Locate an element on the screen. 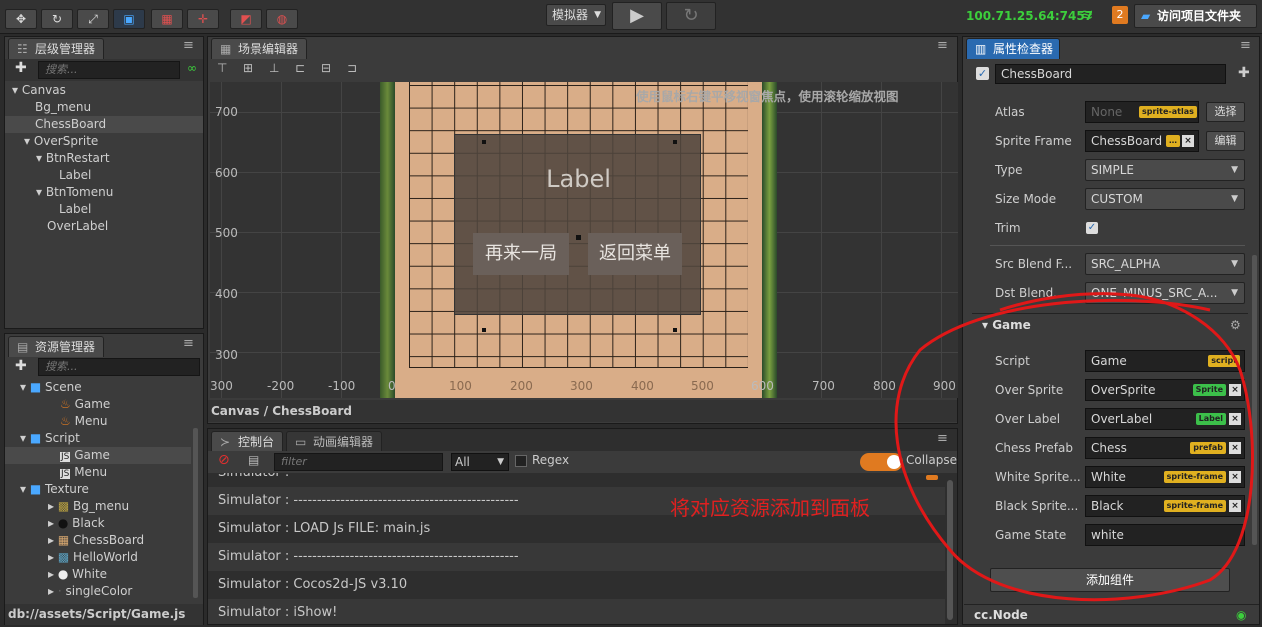 Image resolution: width=1262 pixels, height=627 pixels. notification-badge: 2 is located at coordinates (1120, 15).